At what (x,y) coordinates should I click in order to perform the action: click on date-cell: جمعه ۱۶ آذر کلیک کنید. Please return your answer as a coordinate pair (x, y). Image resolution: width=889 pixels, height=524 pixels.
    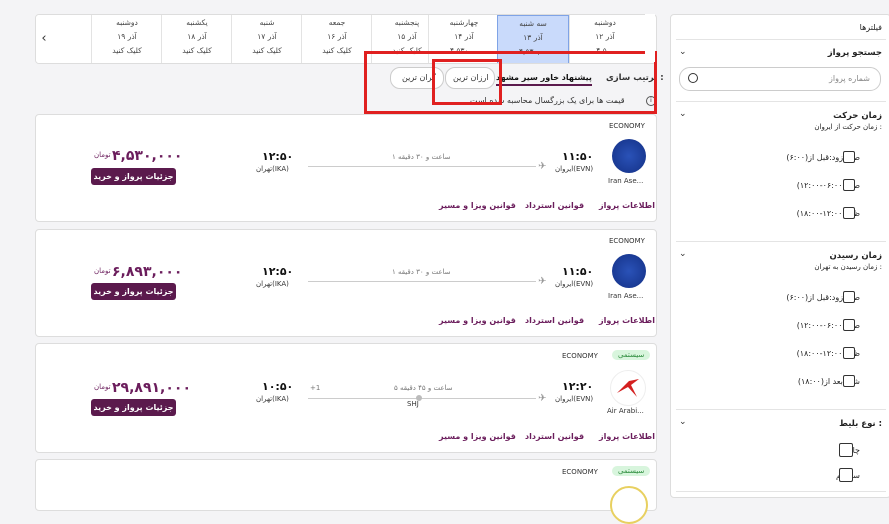
    Looking at the image, I should click on (336, 39).